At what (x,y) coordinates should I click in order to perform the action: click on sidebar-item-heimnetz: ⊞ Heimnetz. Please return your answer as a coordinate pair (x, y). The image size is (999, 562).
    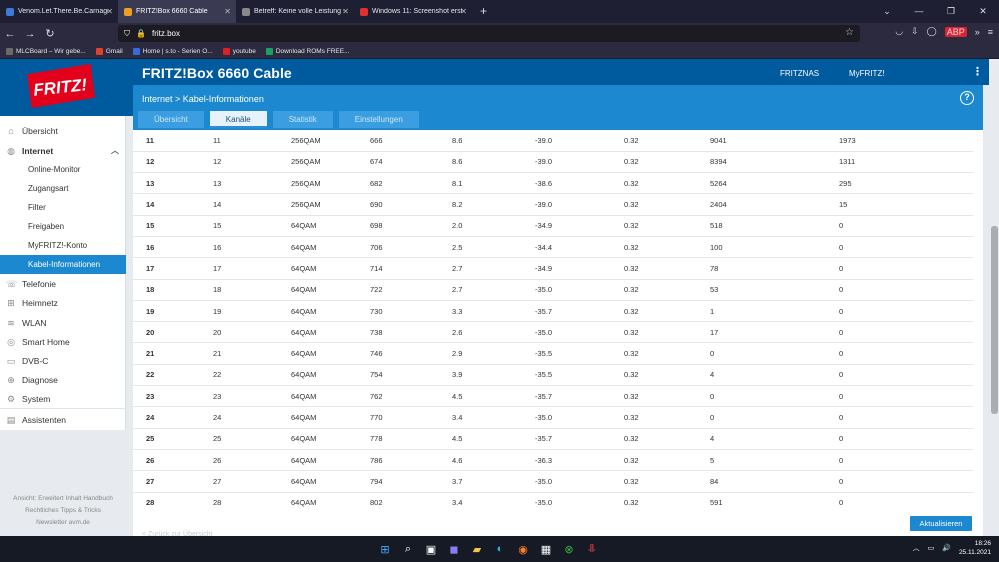
    Looking at the image, I should click on (63, 302).